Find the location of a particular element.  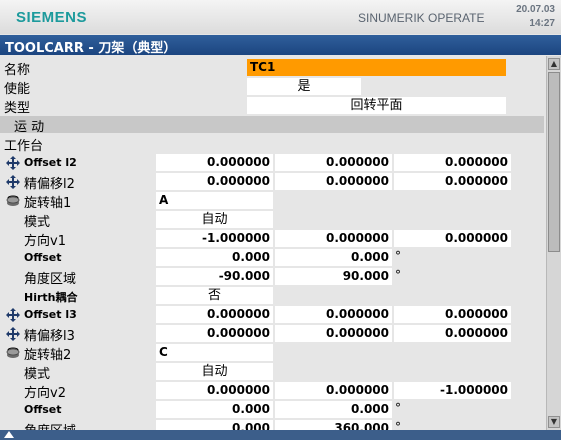

offset-1-a: 0.000 is located at coordinates (214, 257).